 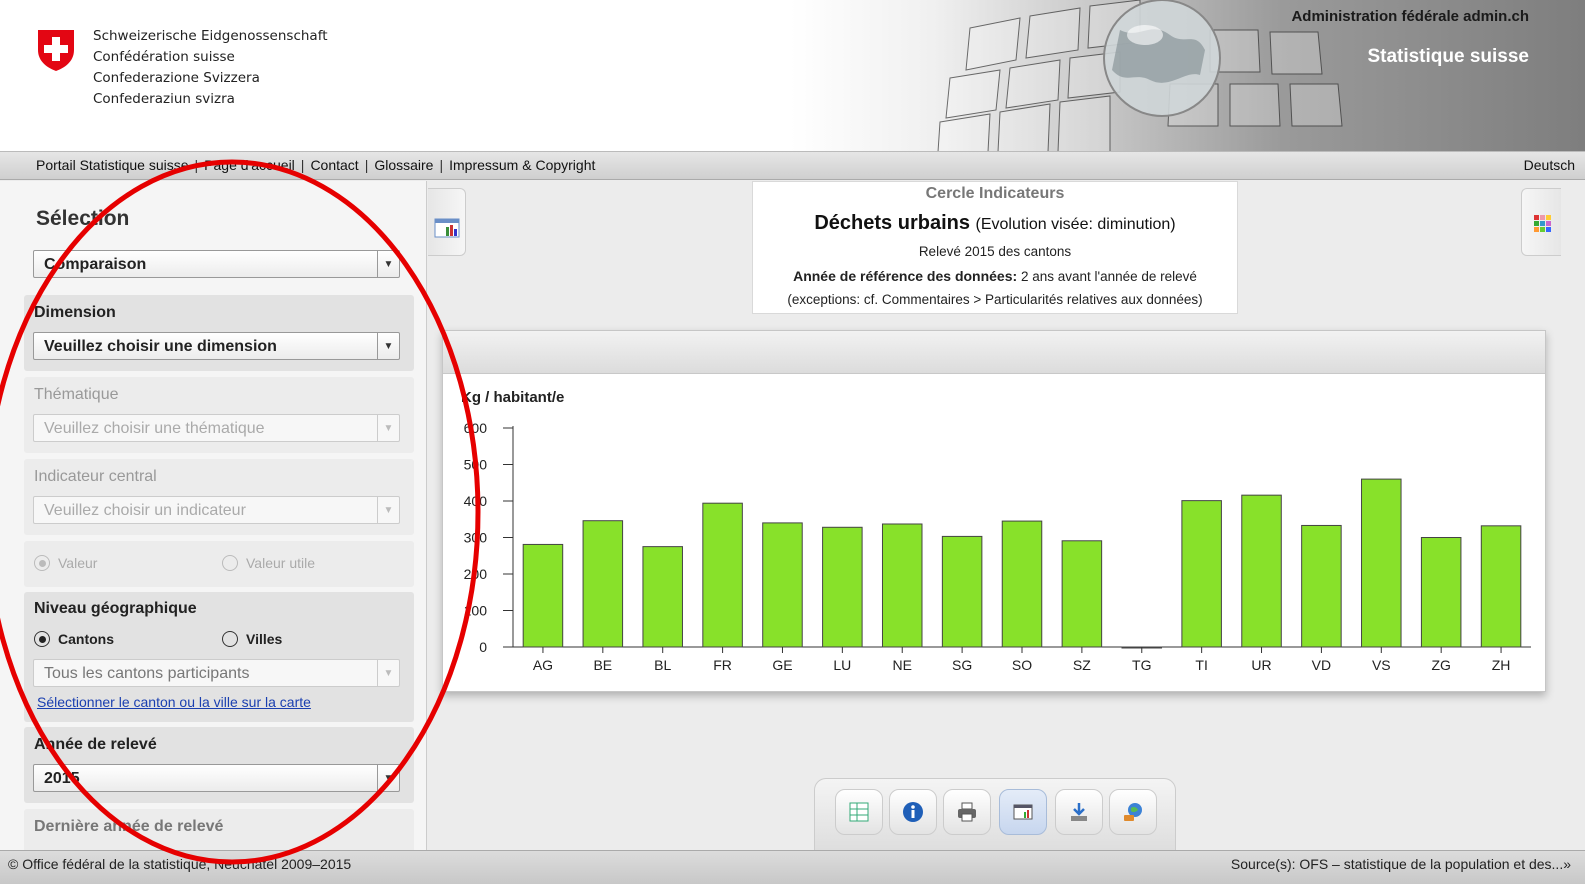 I want to click on bar-SO, so click(x=1022, y=584).